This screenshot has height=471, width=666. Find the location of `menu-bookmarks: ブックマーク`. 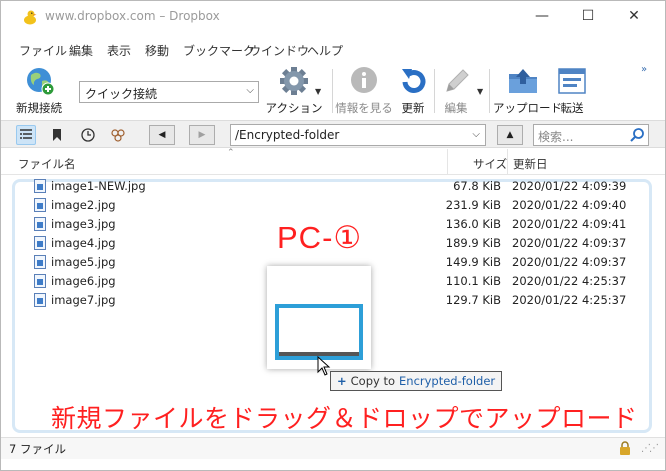

menu-bookmarks: ブックマーク is located at coordinates (219, 50).